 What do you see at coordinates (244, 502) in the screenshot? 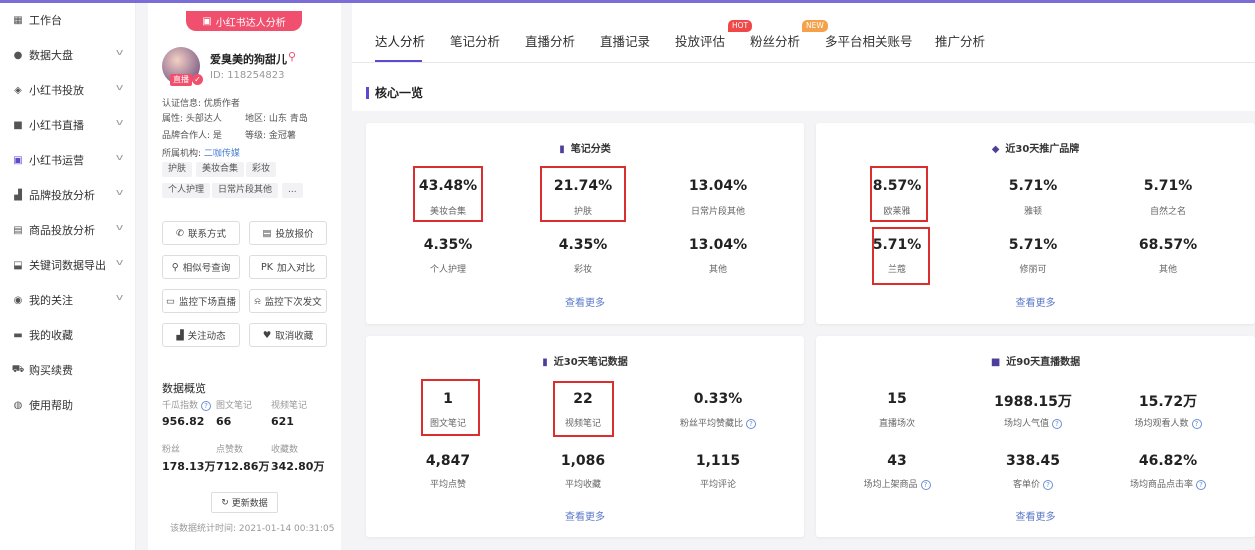
I see `refresh-button: ↻ 更新数据` at bounding box center [244, 502].